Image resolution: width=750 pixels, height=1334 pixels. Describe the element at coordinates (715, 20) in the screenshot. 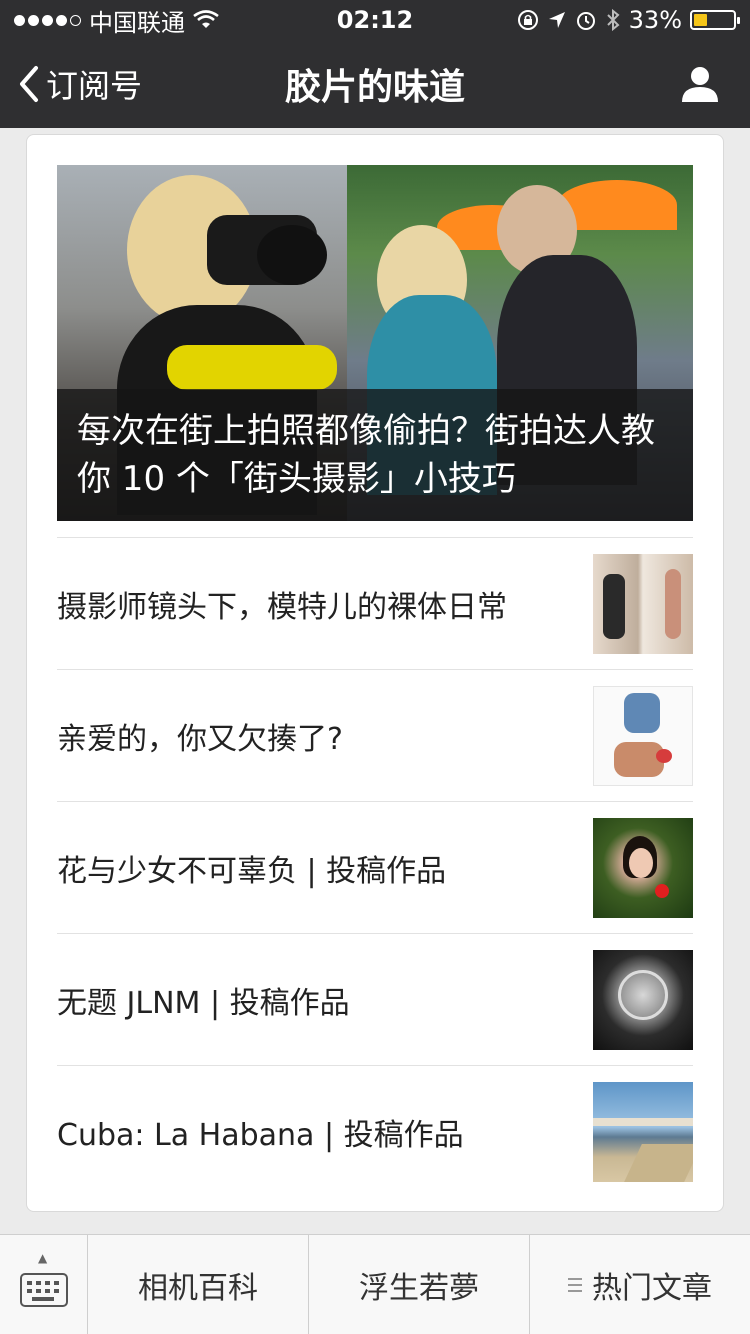

I see `battery-icon` at that location.